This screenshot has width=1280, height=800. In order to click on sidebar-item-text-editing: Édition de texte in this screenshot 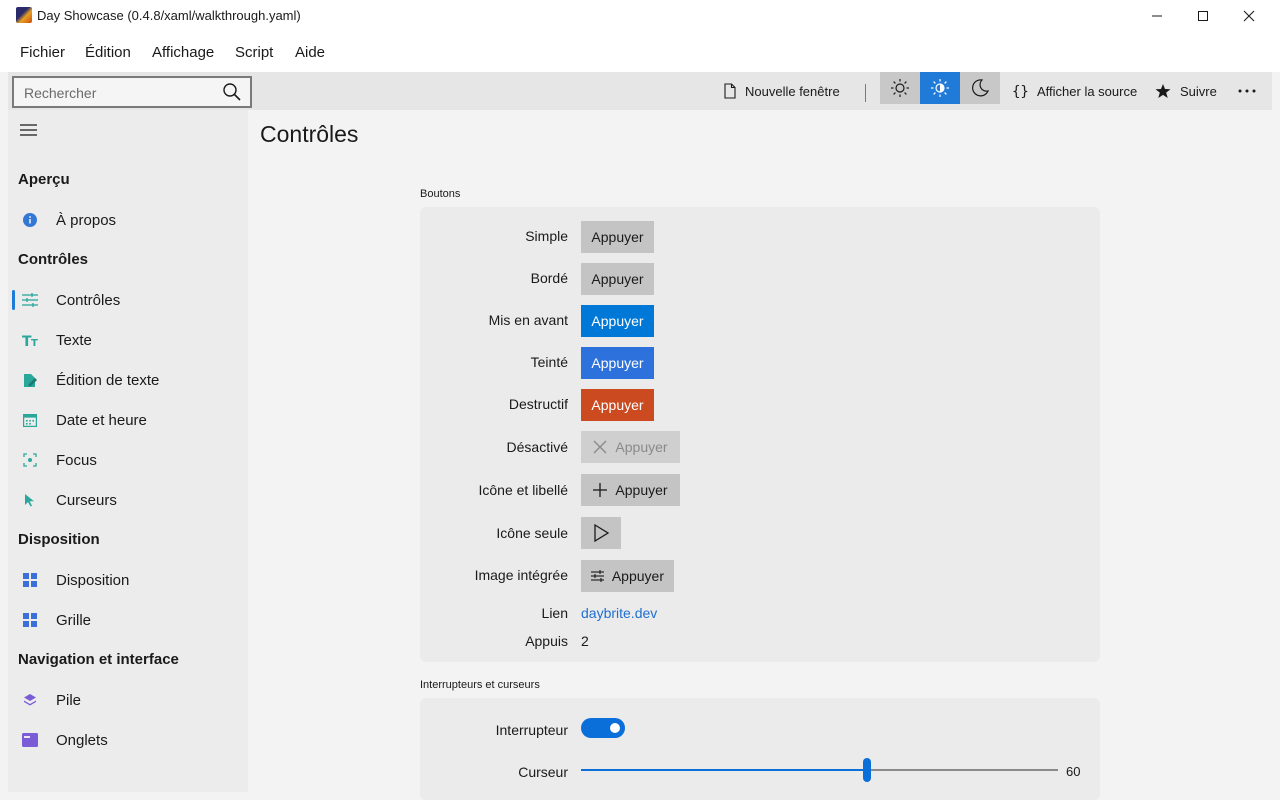, I will do `click(128, 380)`.